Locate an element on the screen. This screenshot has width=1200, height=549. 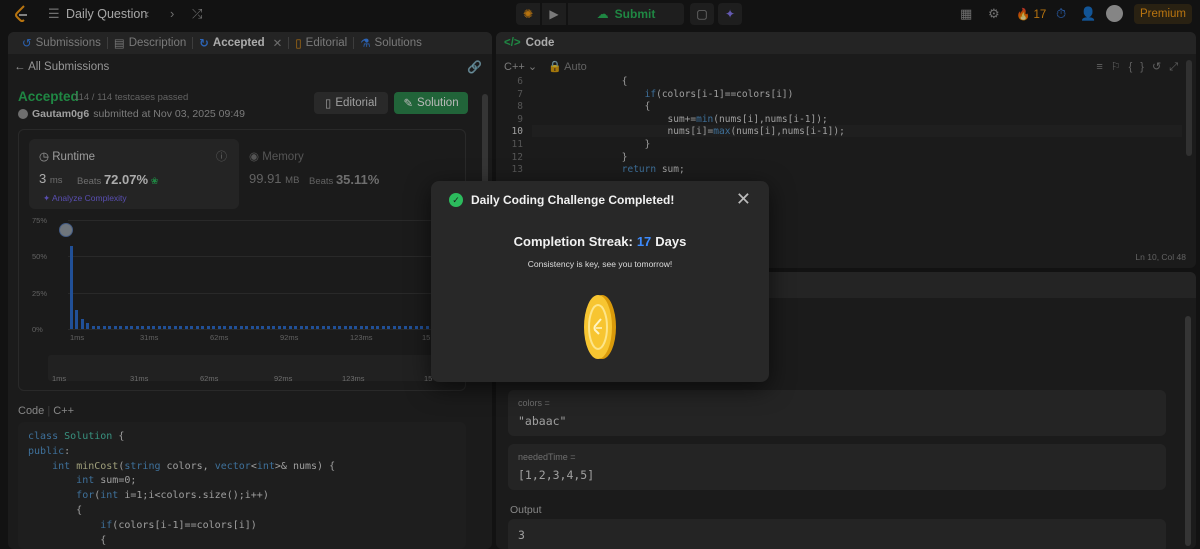
completion-streak: Completion Streak: 17 Days is located at coordinates (600, 241).